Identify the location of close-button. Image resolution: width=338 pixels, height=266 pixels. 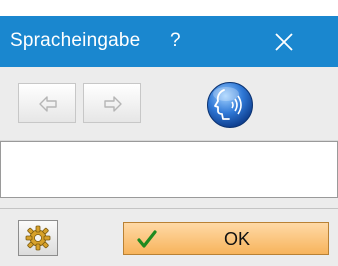
(286, 42).